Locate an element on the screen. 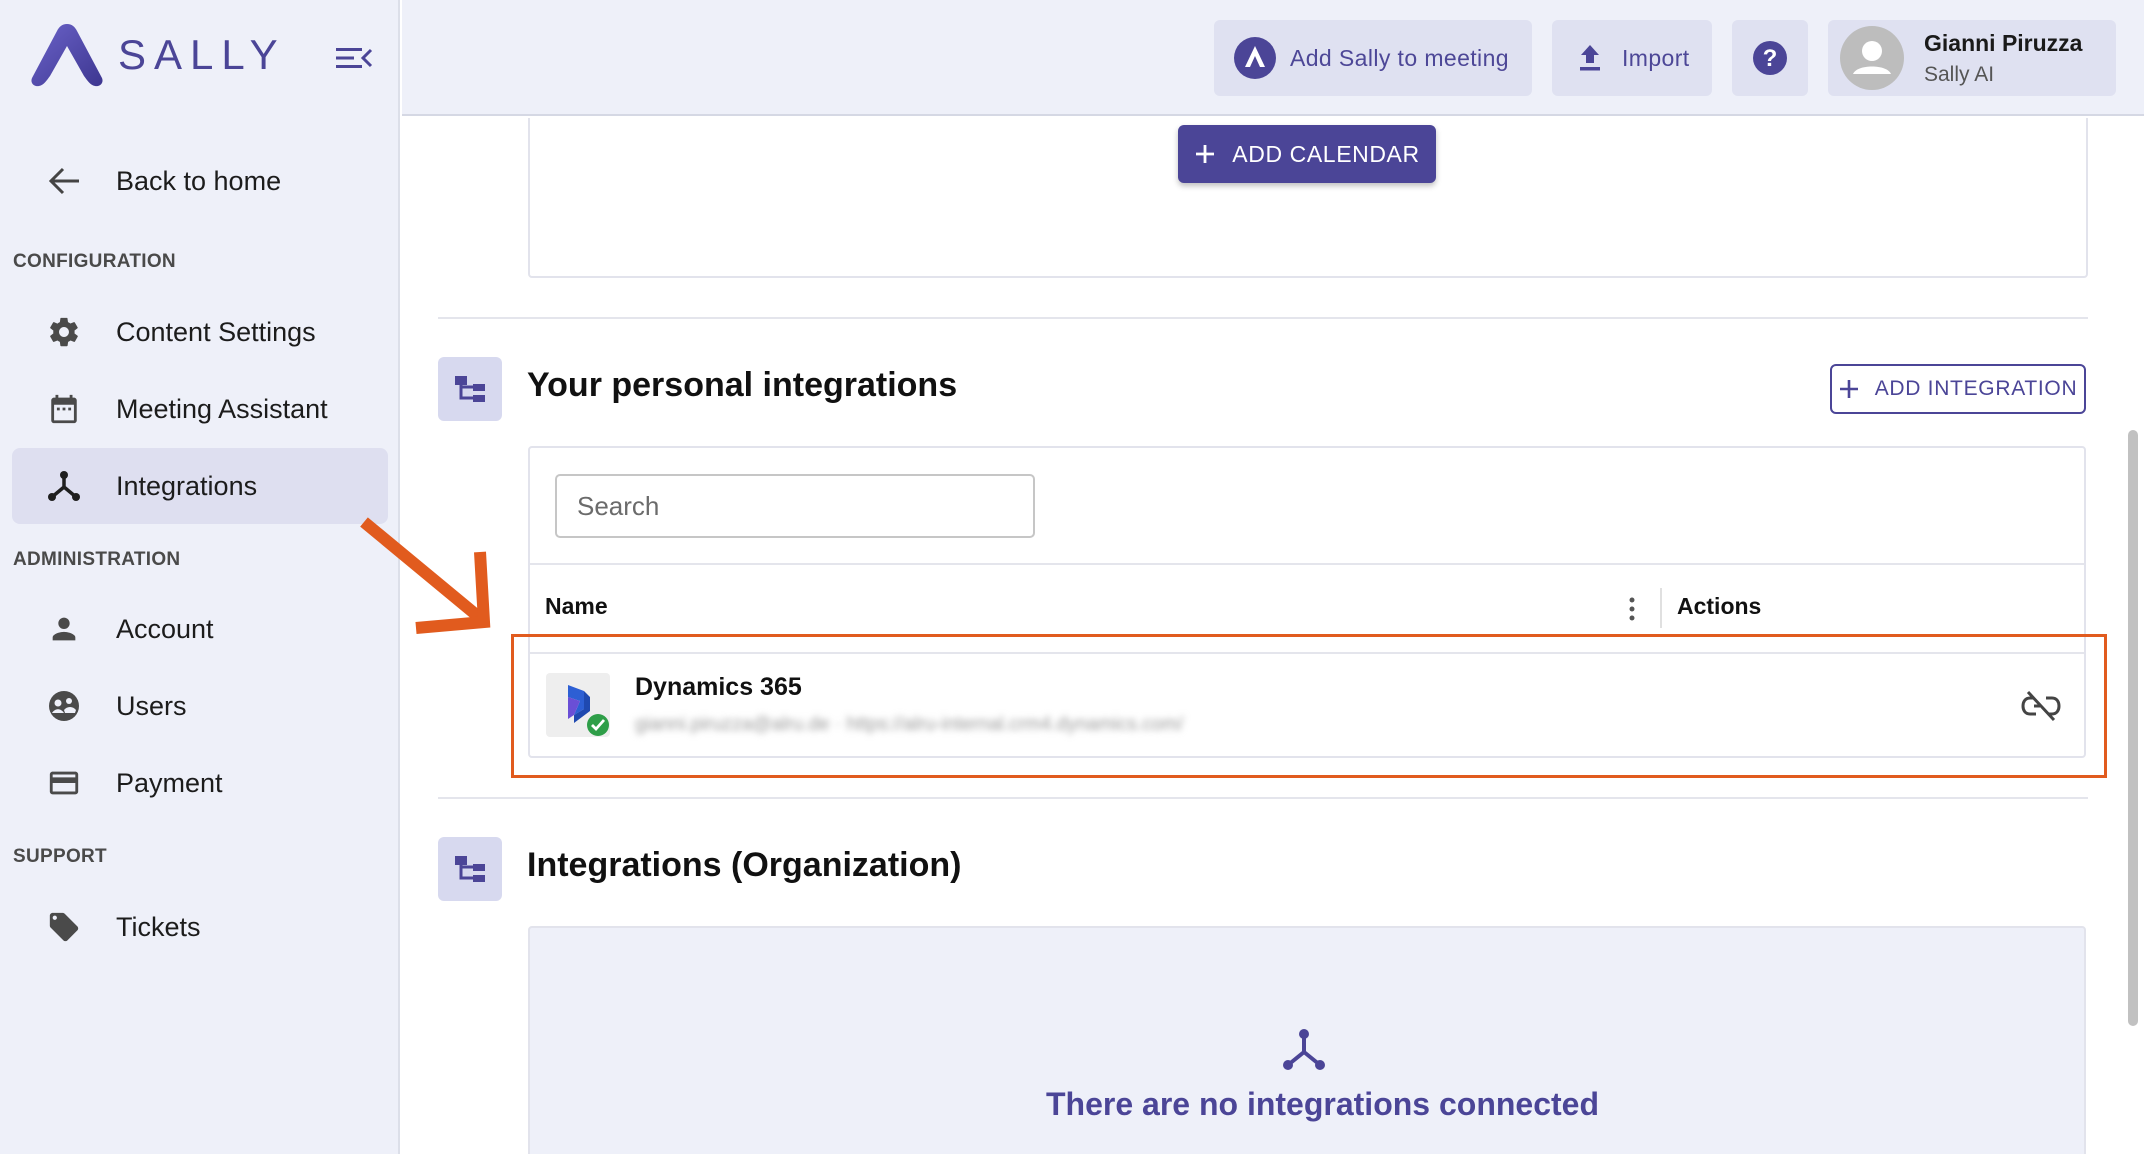 The height and width of the screenshot is (1154, 2144). sidebar-item-users: Users is located at coordinates (200, 706).